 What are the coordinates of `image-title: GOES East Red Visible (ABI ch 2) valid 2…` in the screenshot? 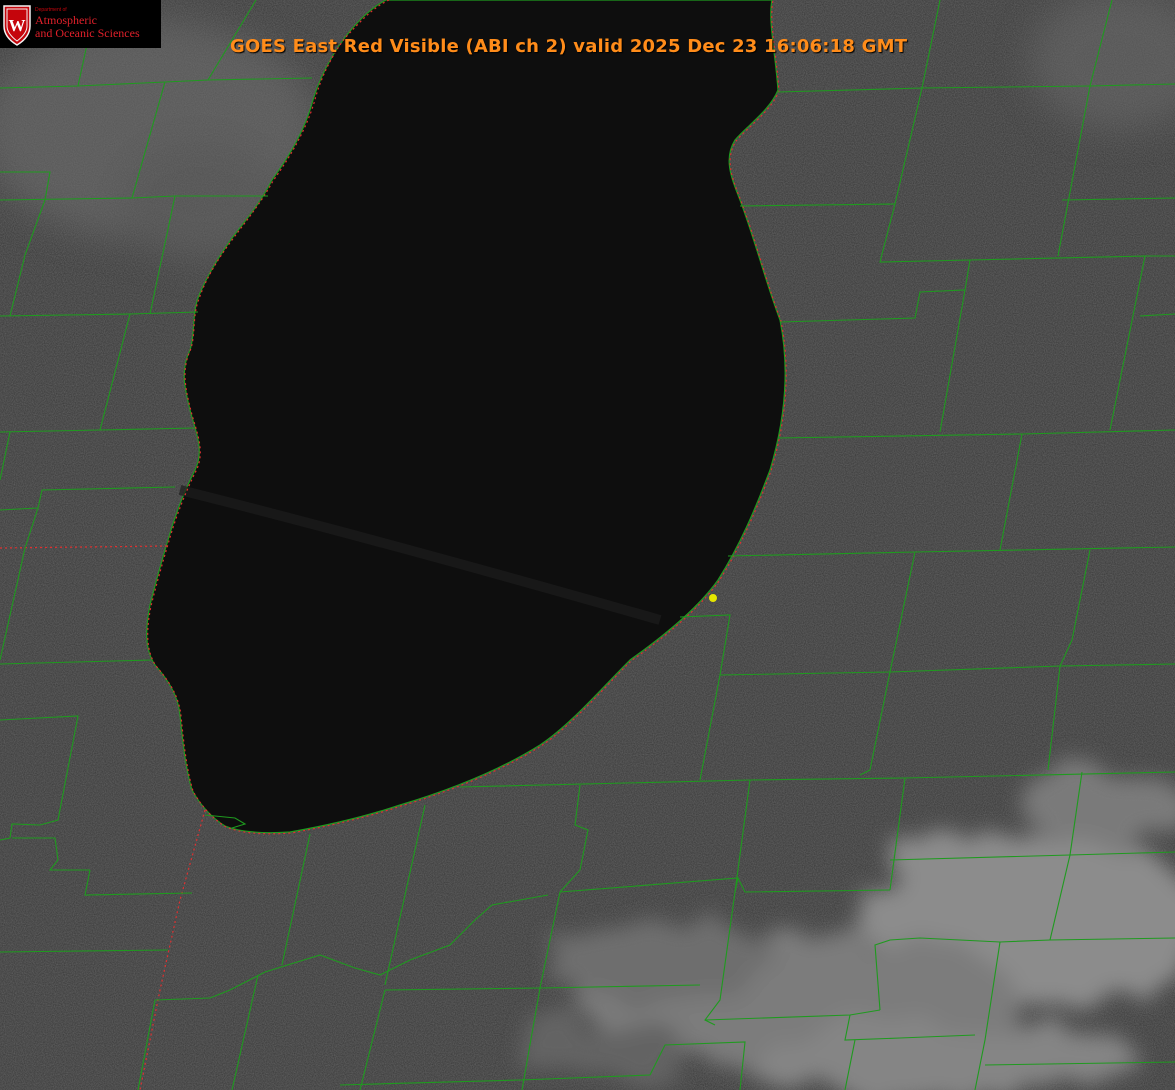 It's located at (569, 46).